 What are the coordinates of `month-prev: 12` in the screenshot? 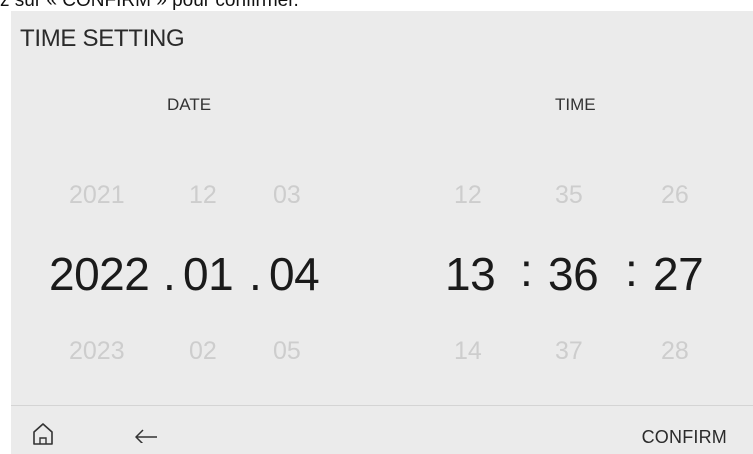 It's located at (203, 195).